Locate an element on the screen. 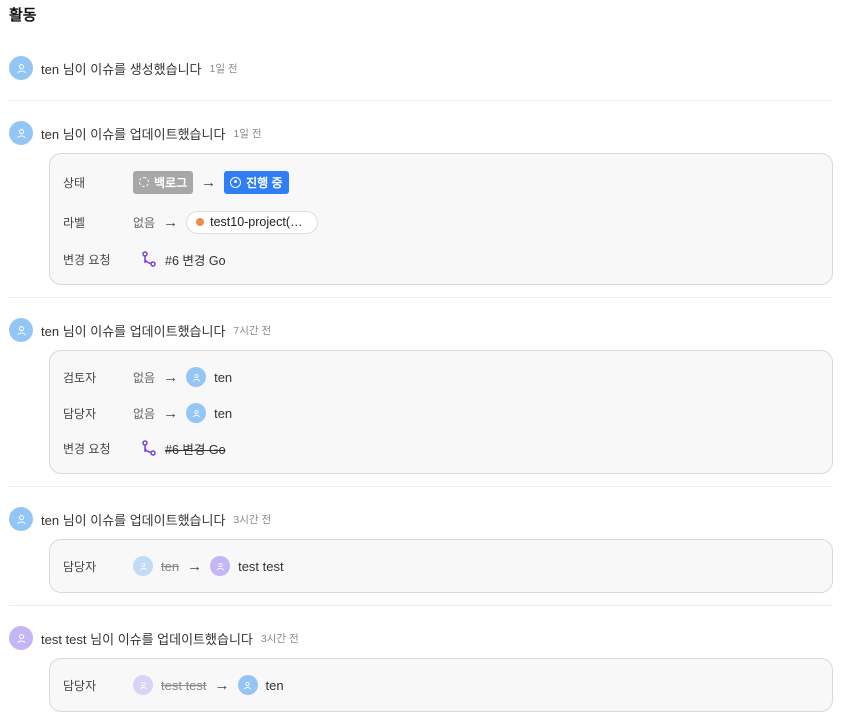 The image size is (845, 721). status-badge-in-progress: 진행 중 is located at coordinates (256, 182).